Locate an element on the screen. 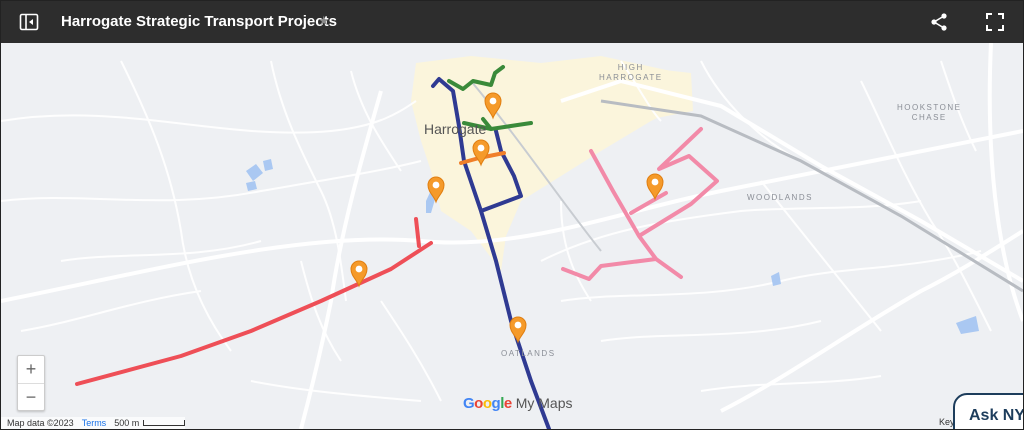 The width and height of the screenshot is (1024, 430). area-label-hookstone-chase: HOOKSTONE CHASE is located at coordinates (929, 112).